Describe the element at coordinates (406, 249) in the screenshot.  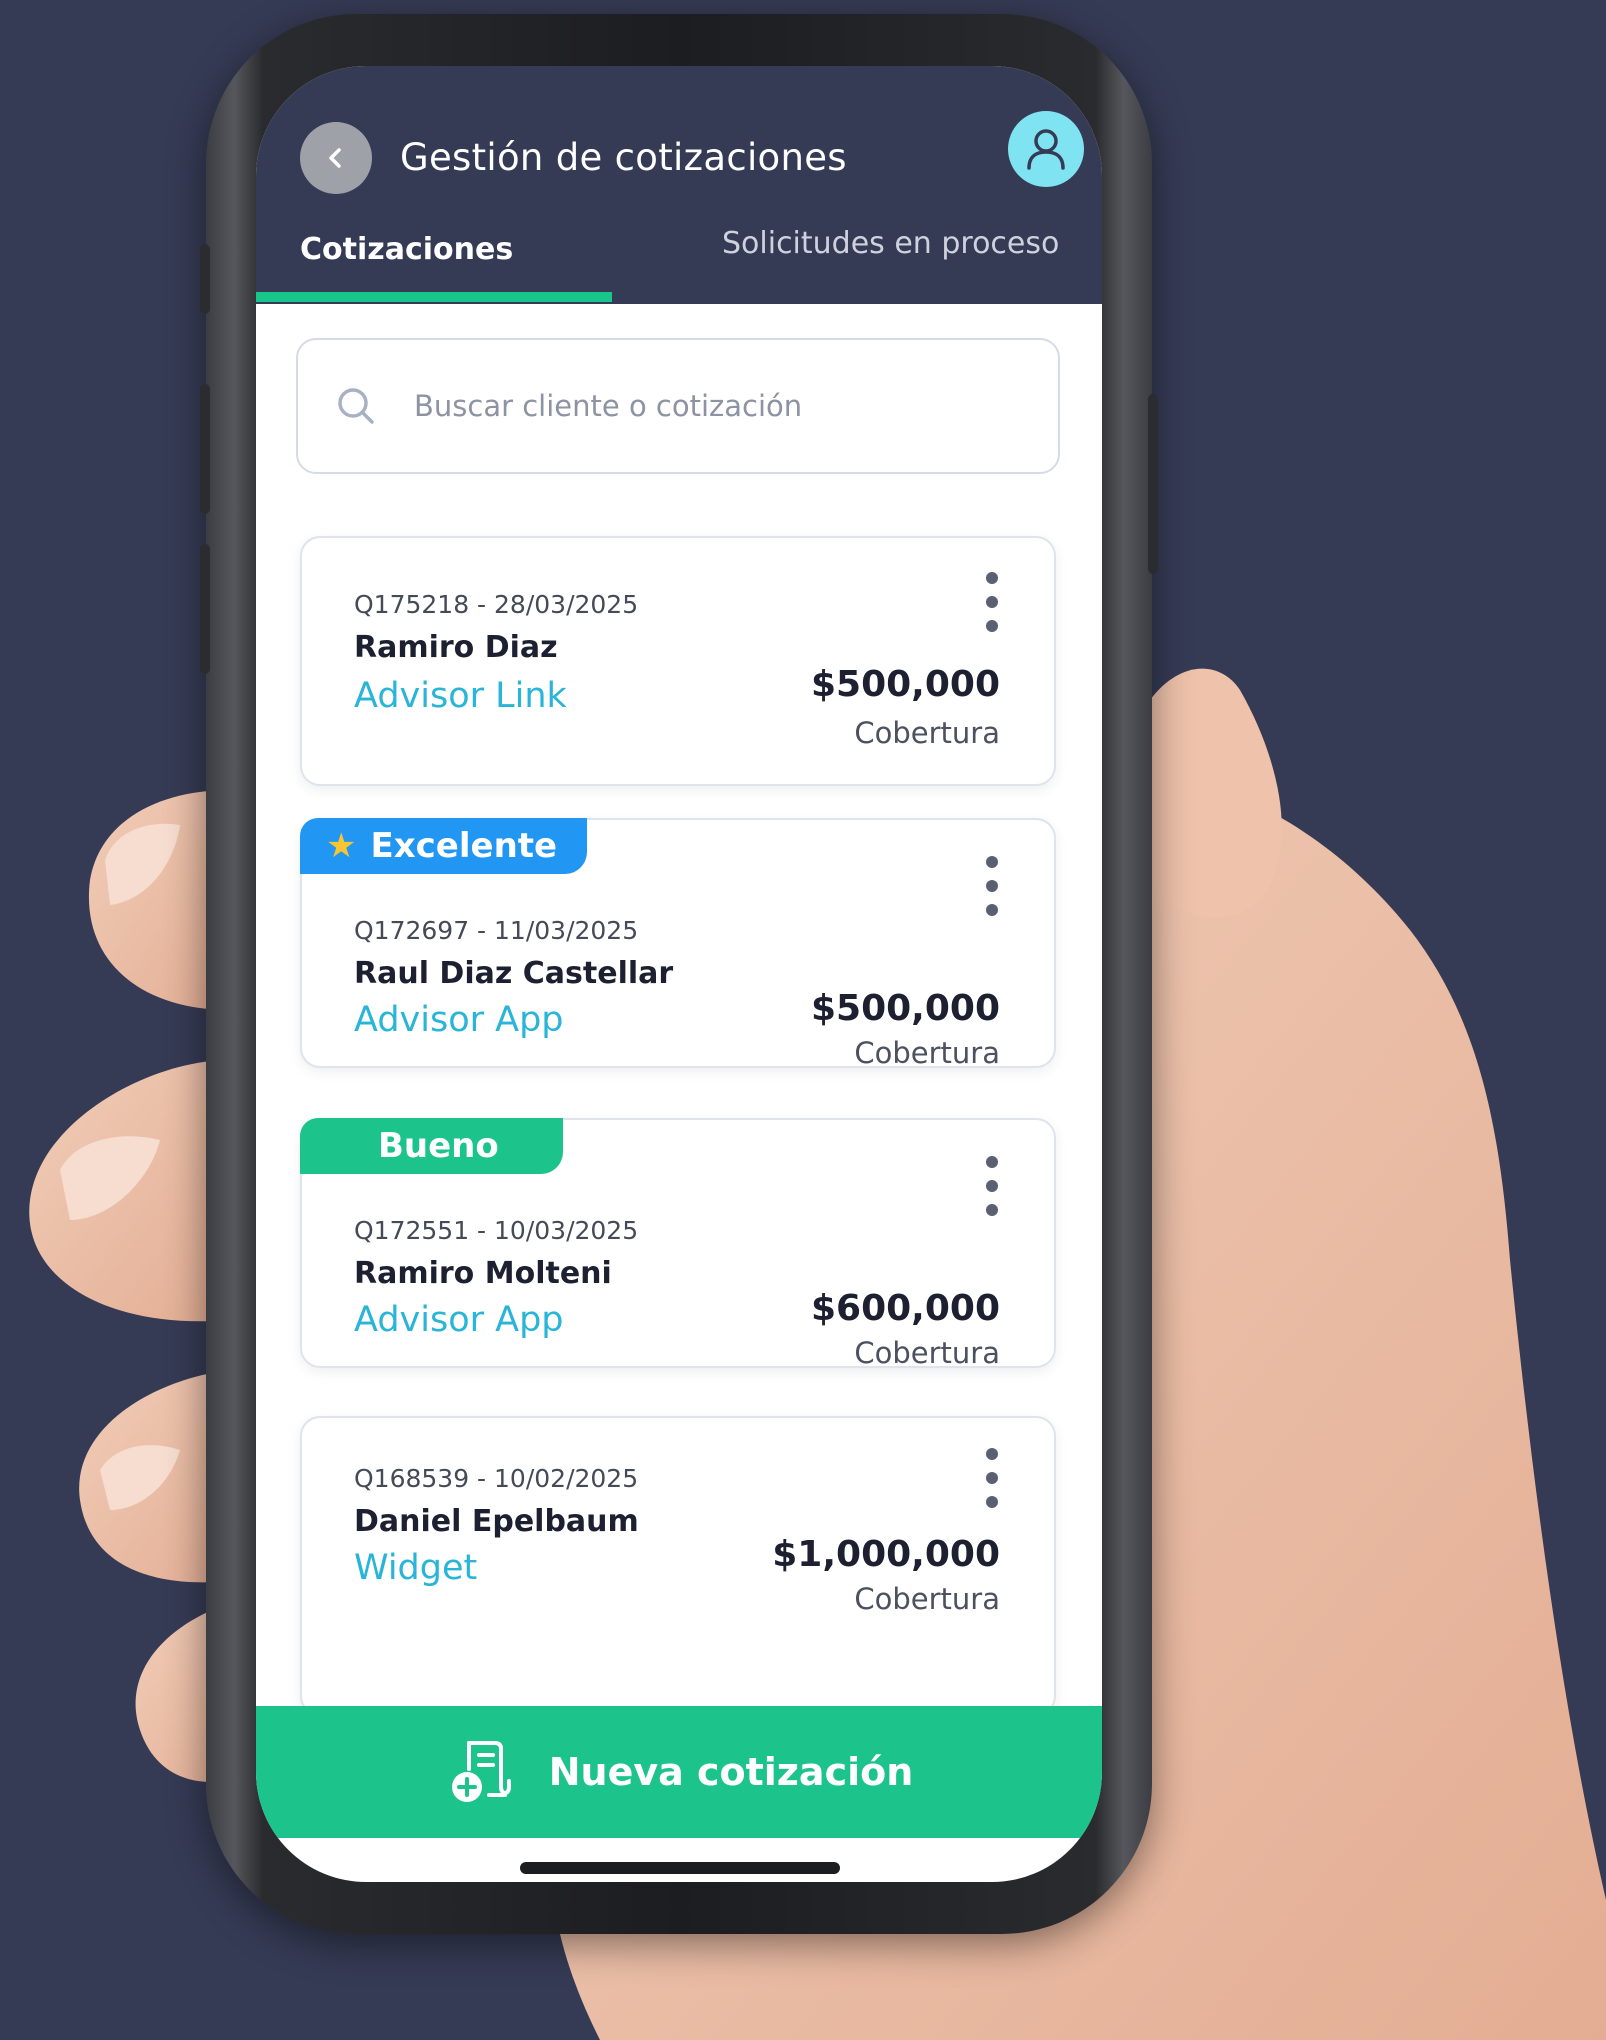
I see `tab-cotizaciones: Cotizaciones` at that location.